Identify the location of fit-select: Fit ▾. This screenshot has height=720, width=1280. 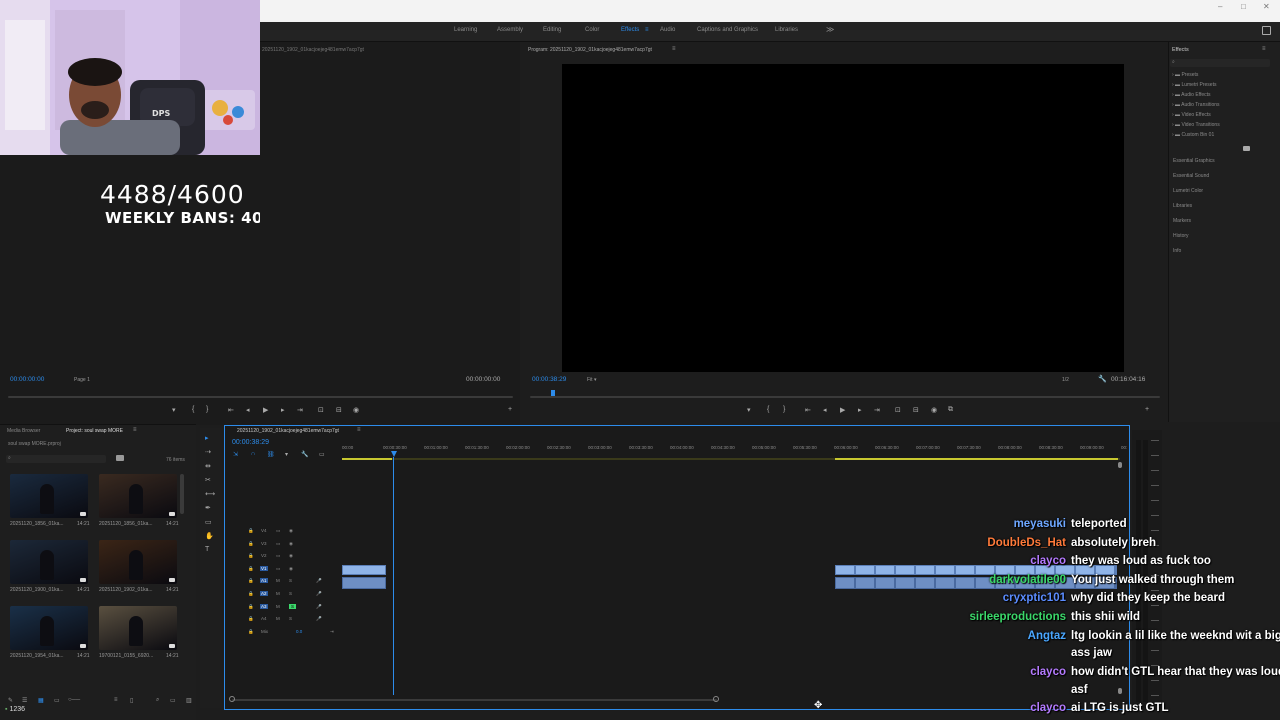
(591, 380).